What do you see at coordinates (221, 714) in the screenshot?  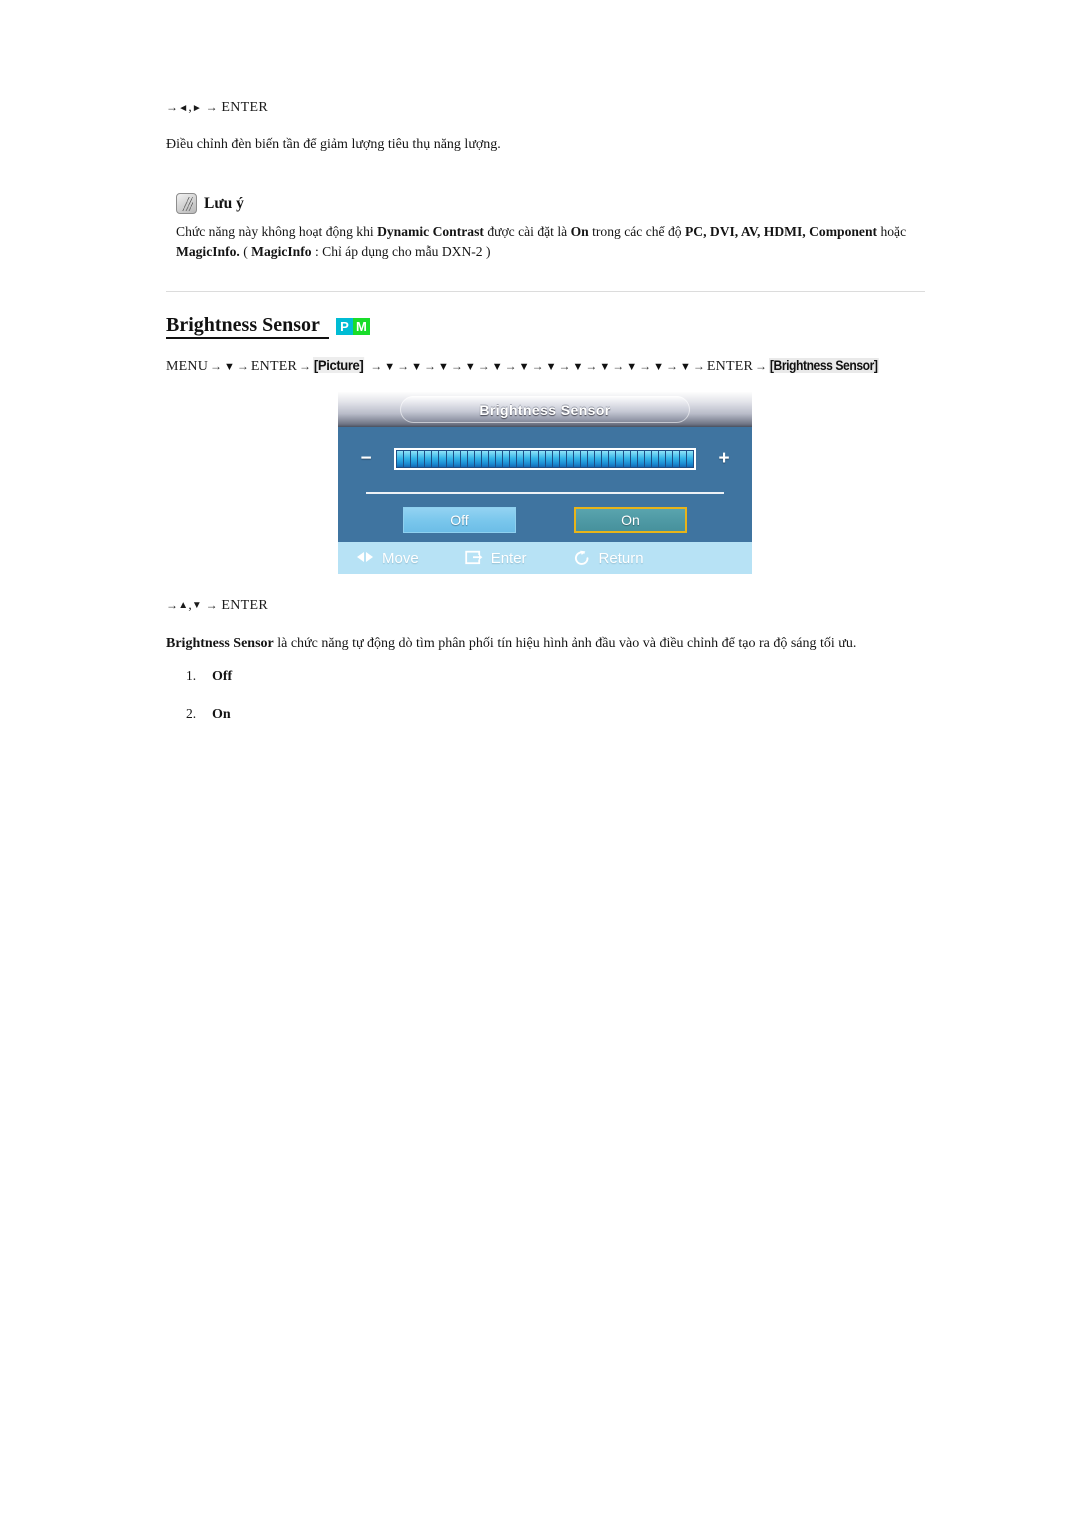 I see `list-item-value-on: On` at bounding box center [221, 714].